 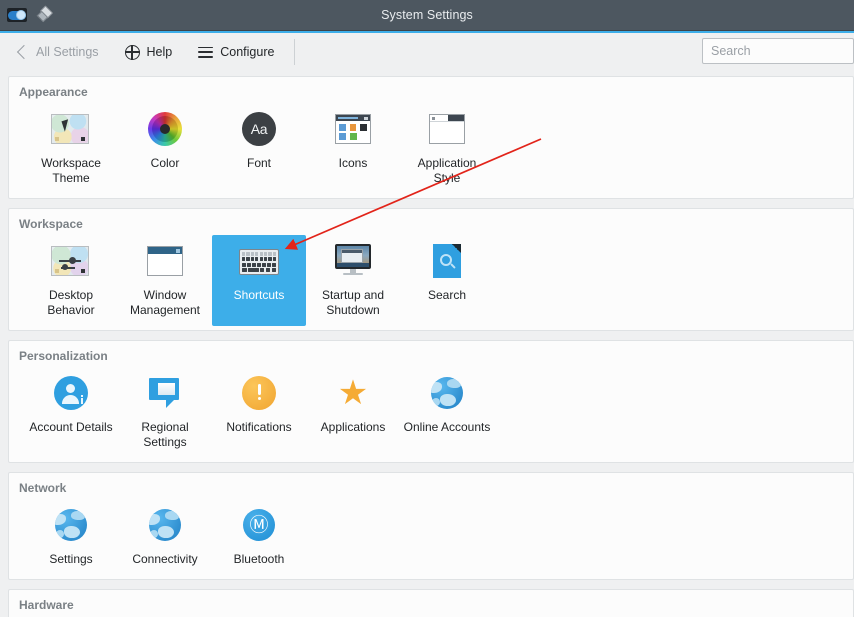 What do you see at coordinates (447, 427) in the screenshot?
I see `tile-label: Online Accounts` at bounding box center [447, 427].